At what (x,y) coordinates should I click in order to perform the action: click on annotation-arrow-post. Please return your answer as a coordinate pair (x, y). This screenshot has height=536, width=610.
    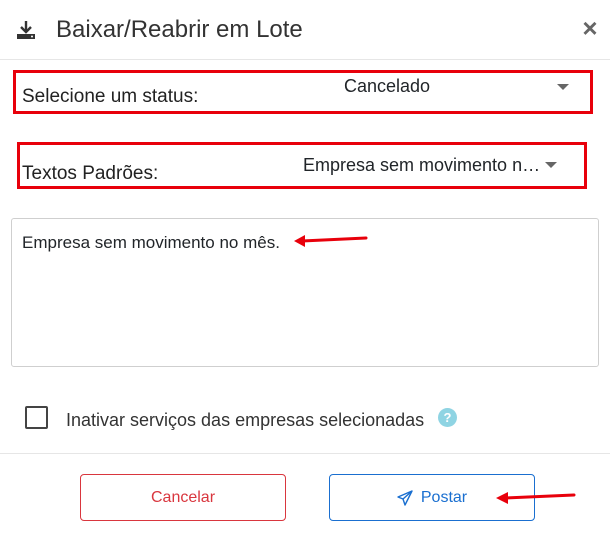
    Looking at the image, I should click on (536, 498).